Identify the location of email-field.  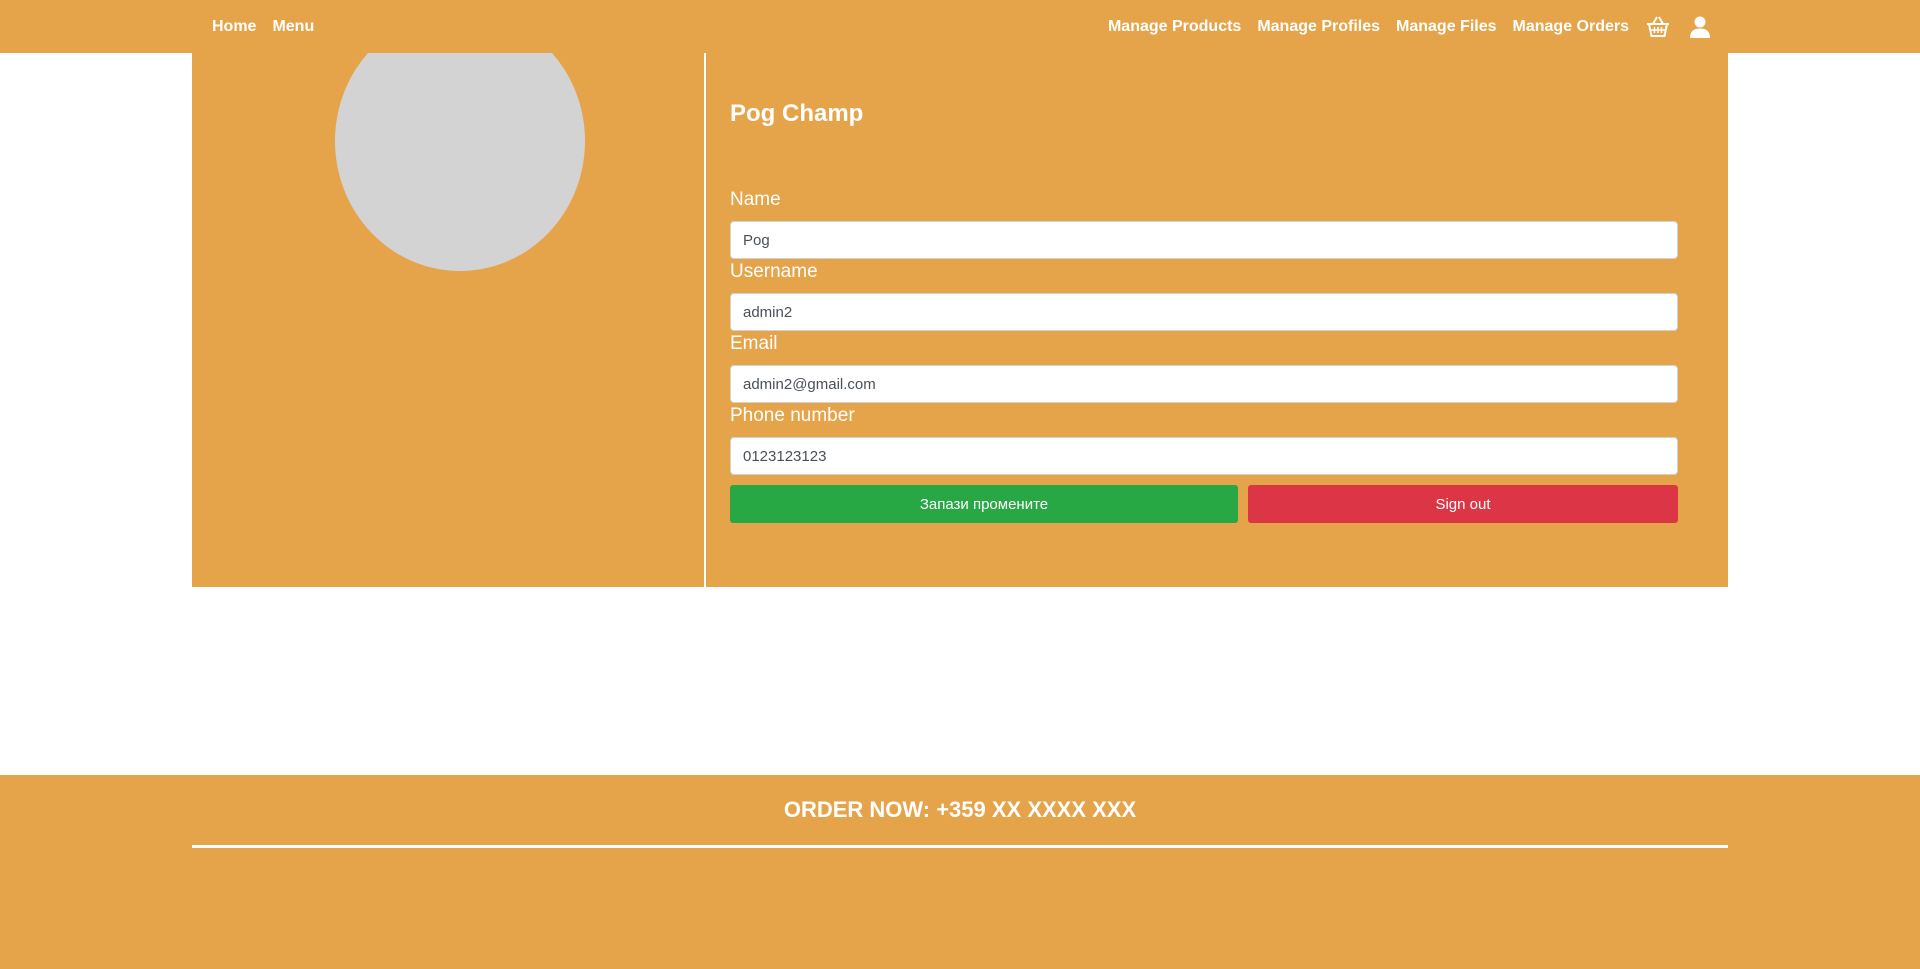
(1204, 384).